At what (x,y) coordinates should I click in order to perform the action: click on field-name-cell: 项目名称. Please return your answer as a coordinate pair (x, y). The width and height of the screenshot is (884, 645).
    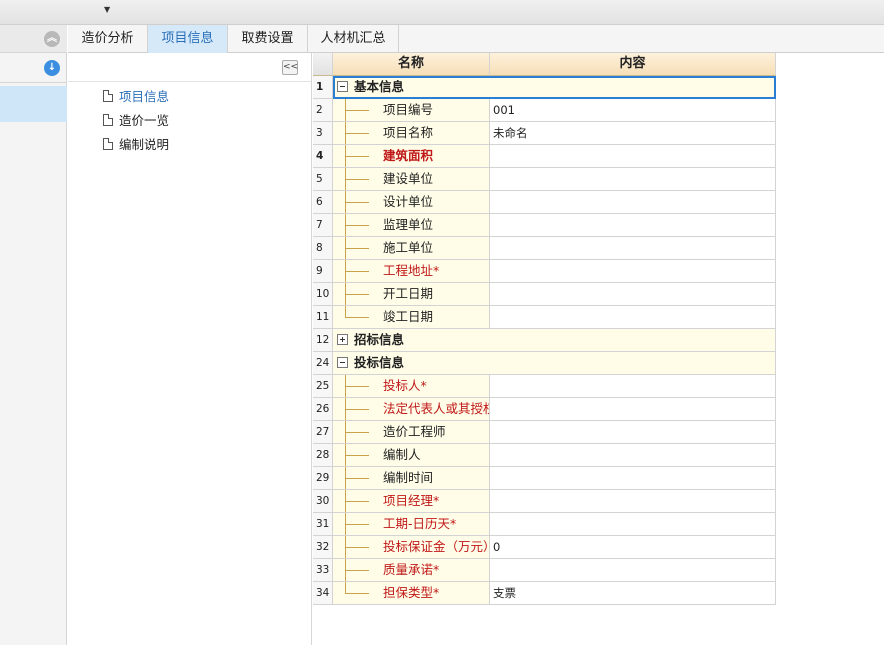
    Looking at the image, I should click on (411, 133).